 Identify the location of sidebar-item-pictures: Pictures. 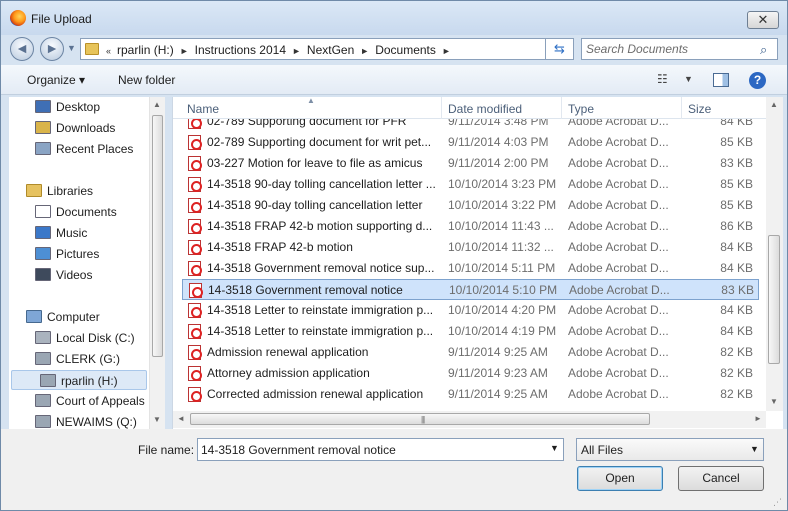
(100, 254).